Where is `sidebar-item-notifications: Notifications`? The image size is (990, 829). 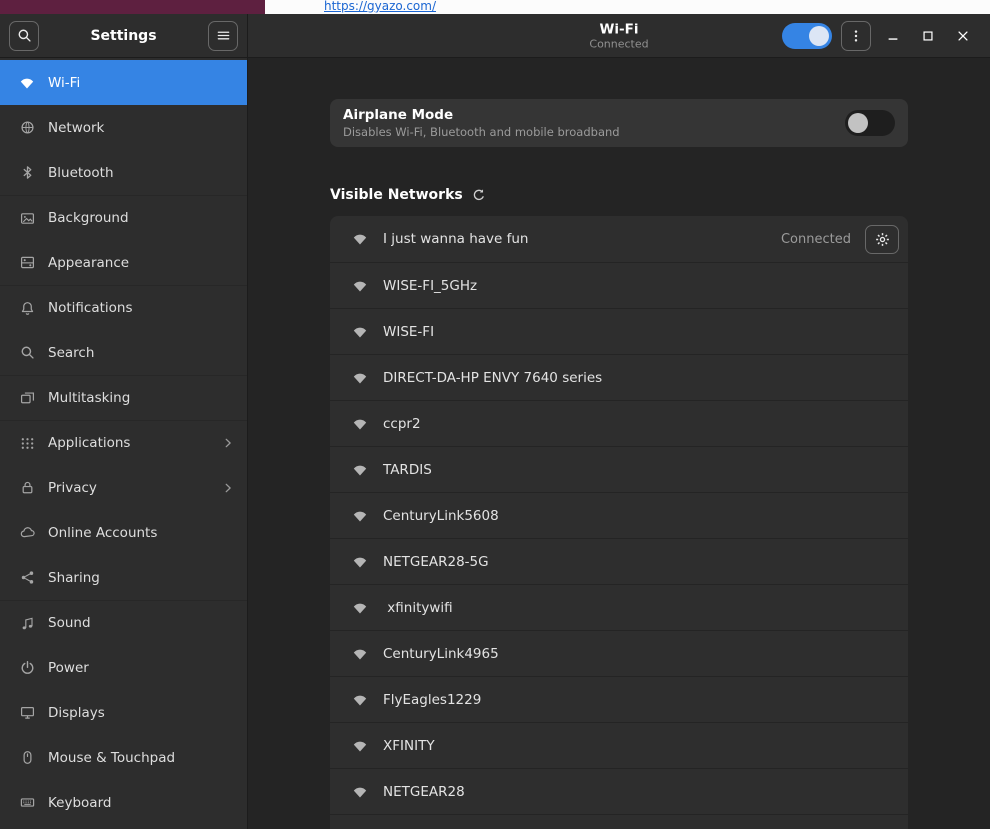 sidebar-item-notifications: Notifications is located at coordinates (123, 307).